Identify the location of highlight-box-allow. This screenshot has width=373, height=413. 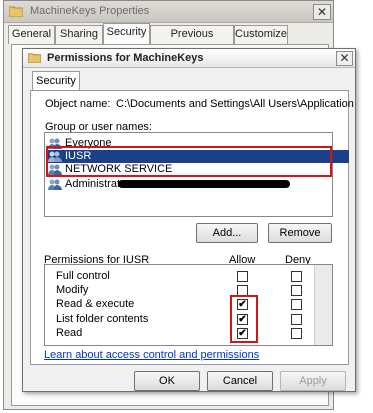
(244, 319).